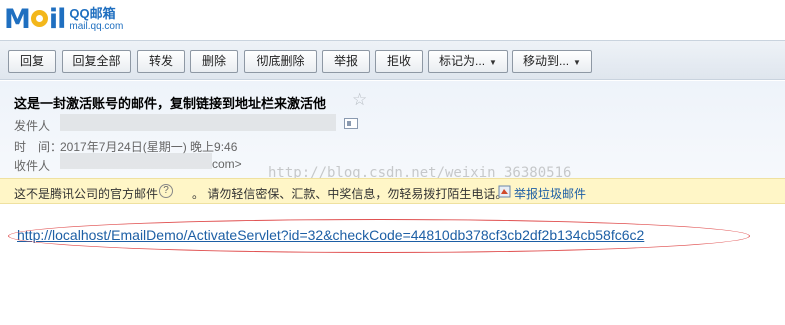  What do you see at coordinates (32, 166) in the screenshot?
I see `receiver-label: 收件人` at bounding box center [32, 166].